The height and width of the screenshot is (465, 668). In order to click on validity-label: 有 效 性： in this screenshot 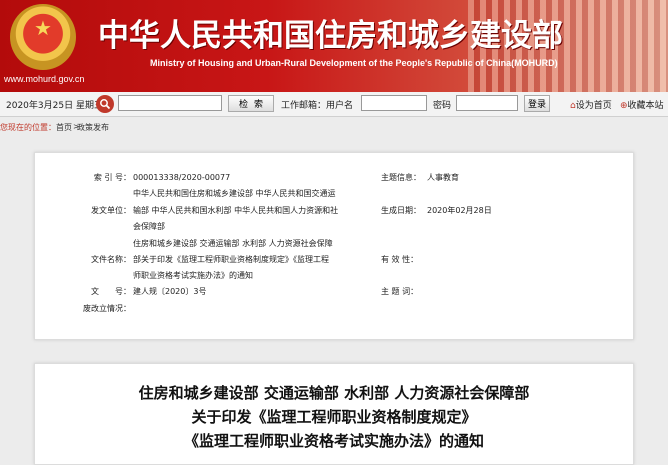, I will do `click(400, 259)`.